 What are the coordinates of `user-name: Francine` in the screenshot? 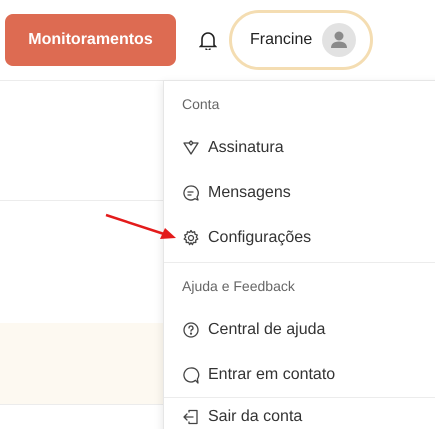 It's located at (281, 40).